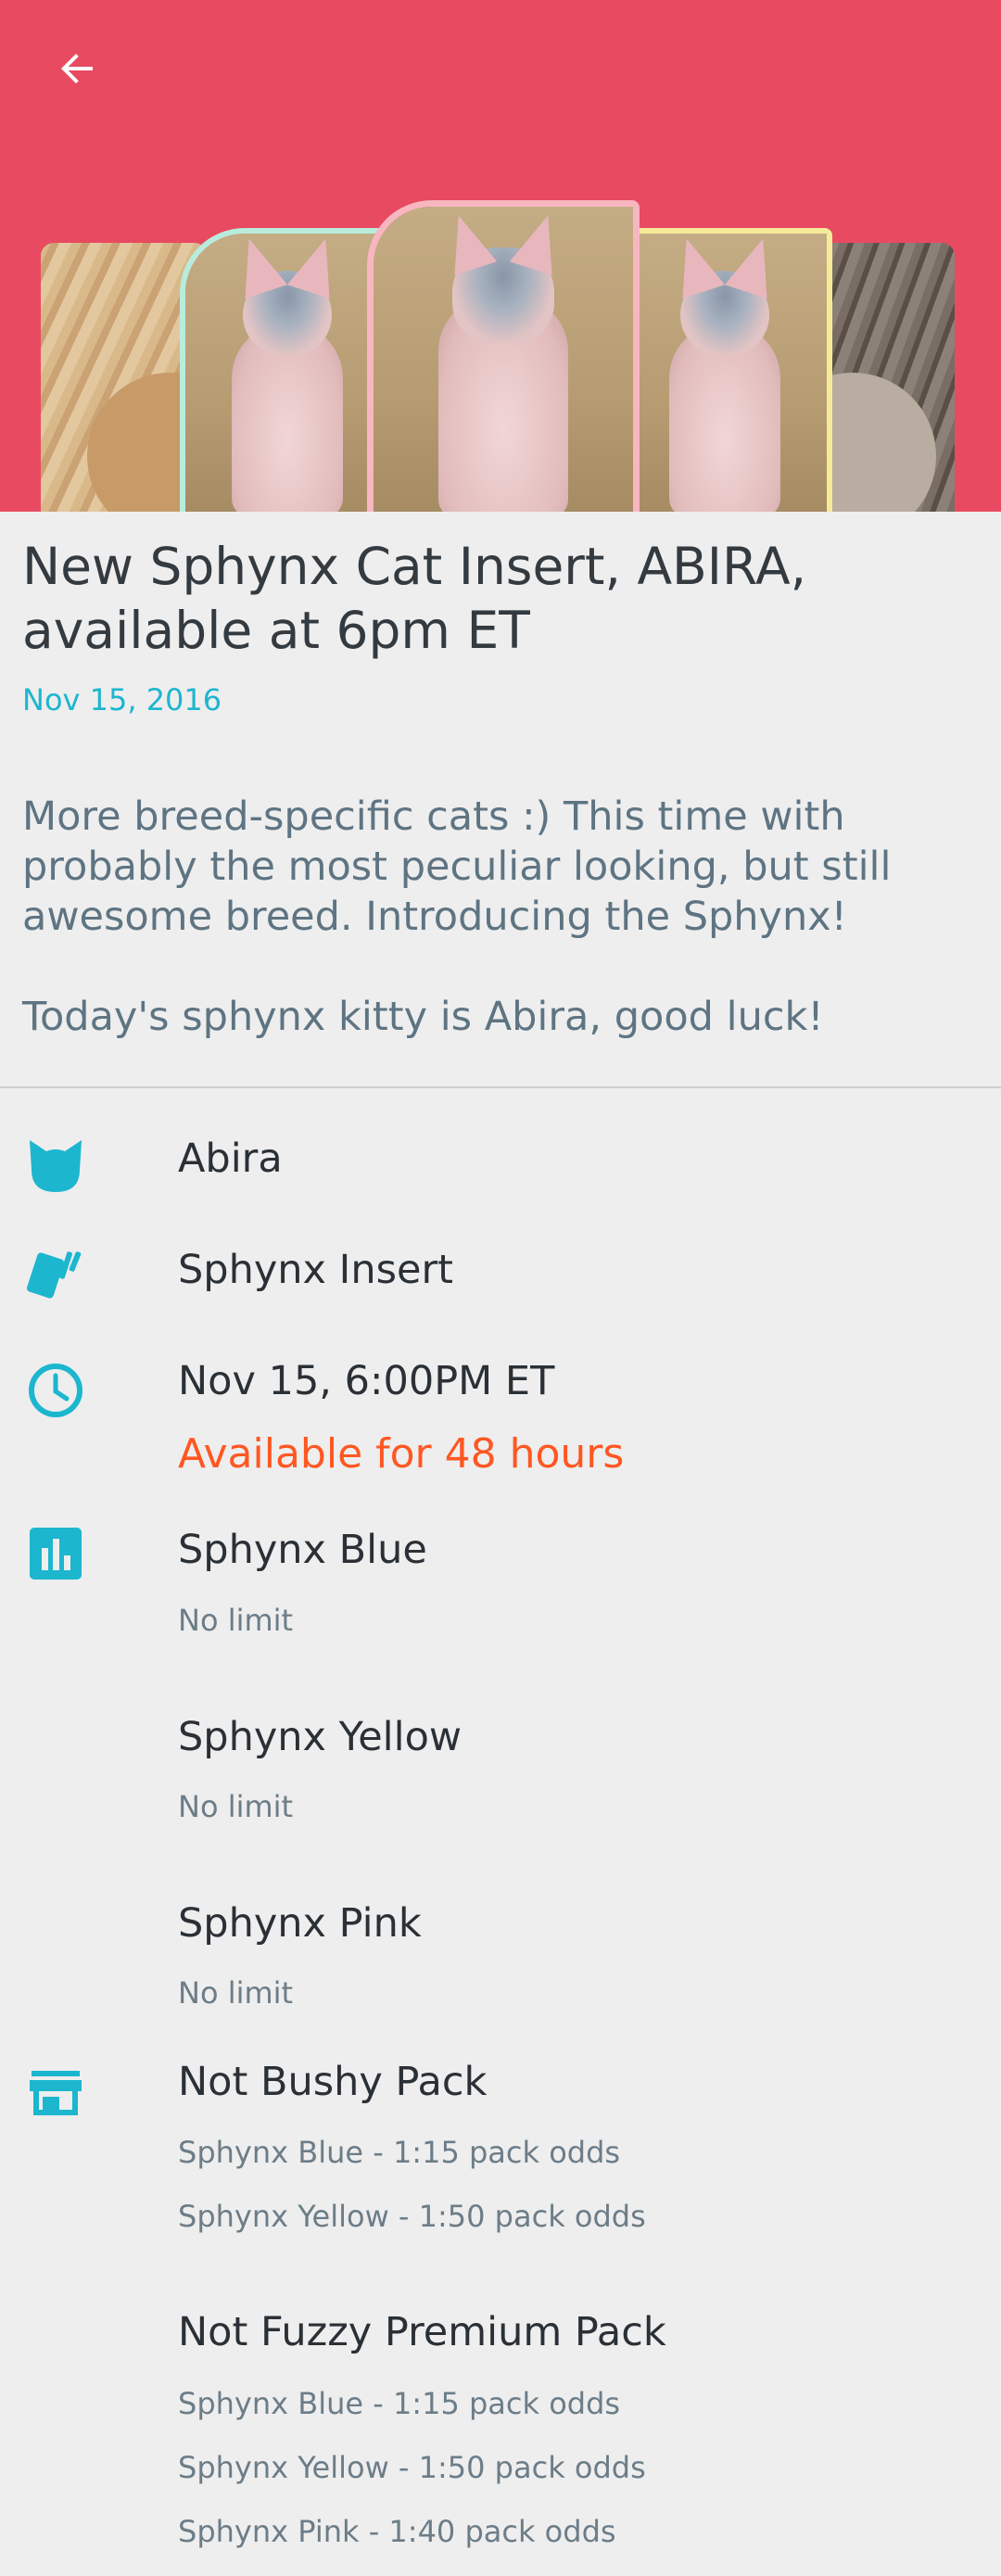 The height and width of the screenshot is (2576, 1001). Describe the element at coordinates (287, 370) in the screenshot. I see `card-image-blue` at that location.